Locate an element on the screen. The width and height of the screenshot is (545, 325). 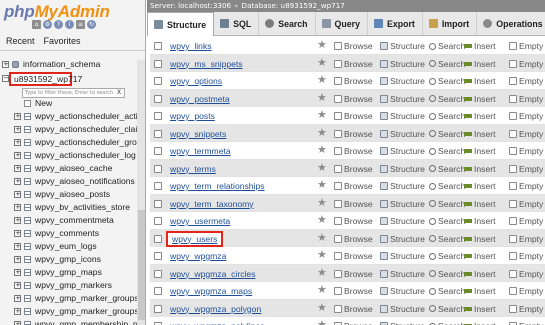
logout-icon: i is located at coordinates (69, 24).